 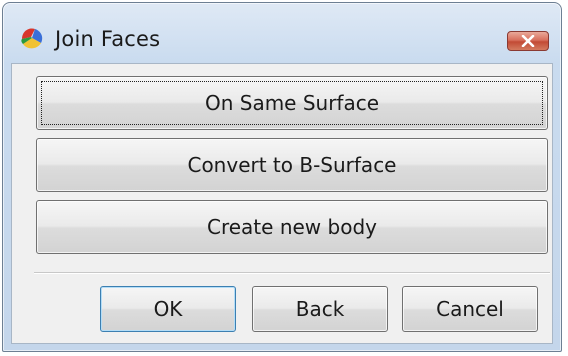 I want to click on on-same-surface-label: On Same Surface, so click(x=292, y=103).